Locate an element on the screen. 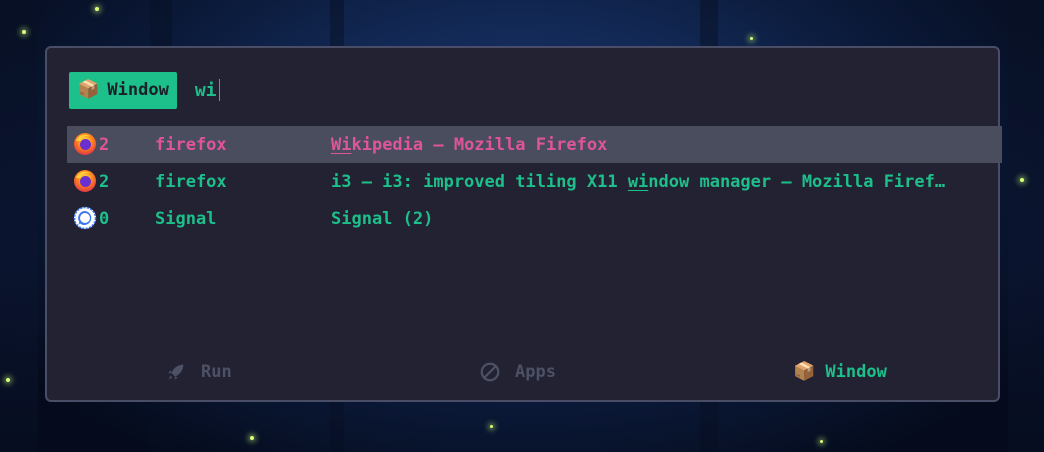 The height and width of the screenshot is (452, 1044). mode-apps-button: Apps is located at coordinates (517, 372).